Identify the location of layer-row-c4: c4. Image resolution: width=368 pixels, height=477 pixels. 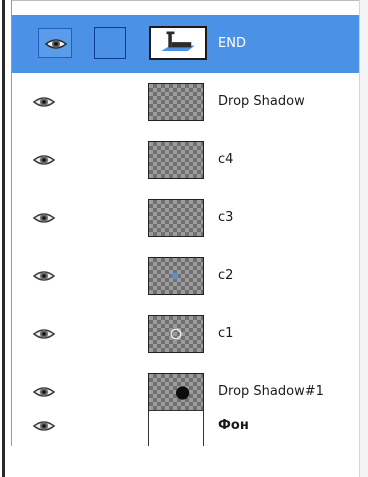
(185, 160).